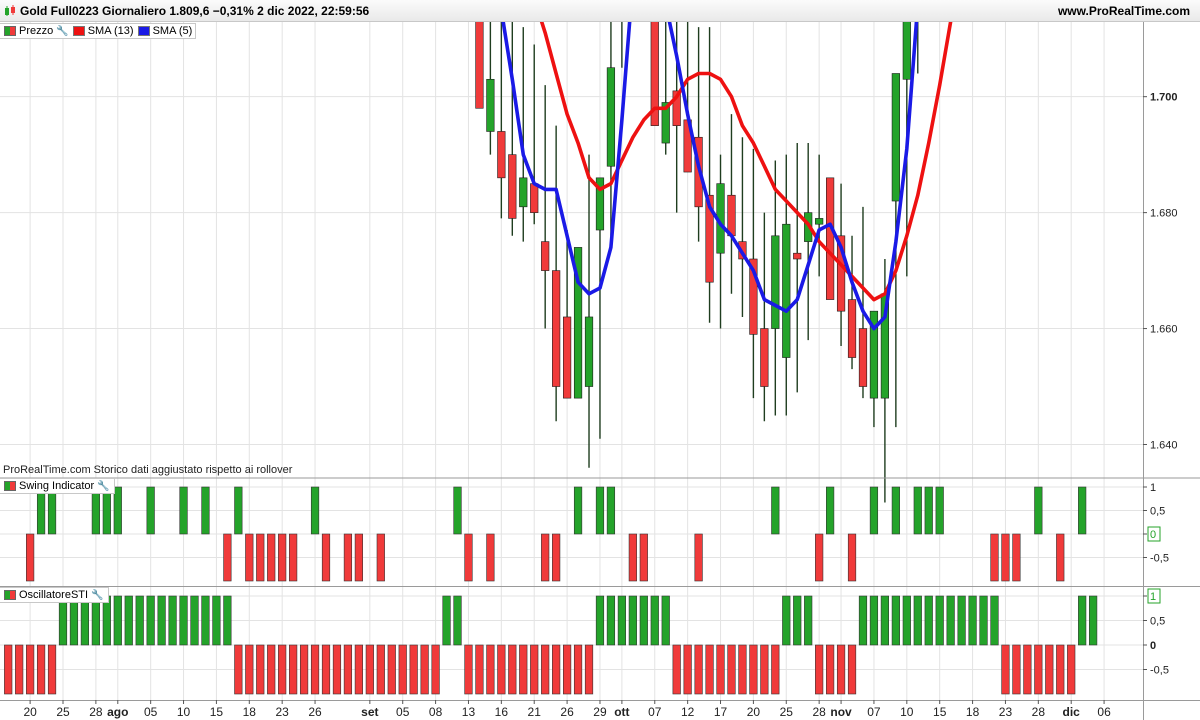 This screenshot has width=1200, height=720. I want to click on x-tick-label: 07, so click(874, 712).